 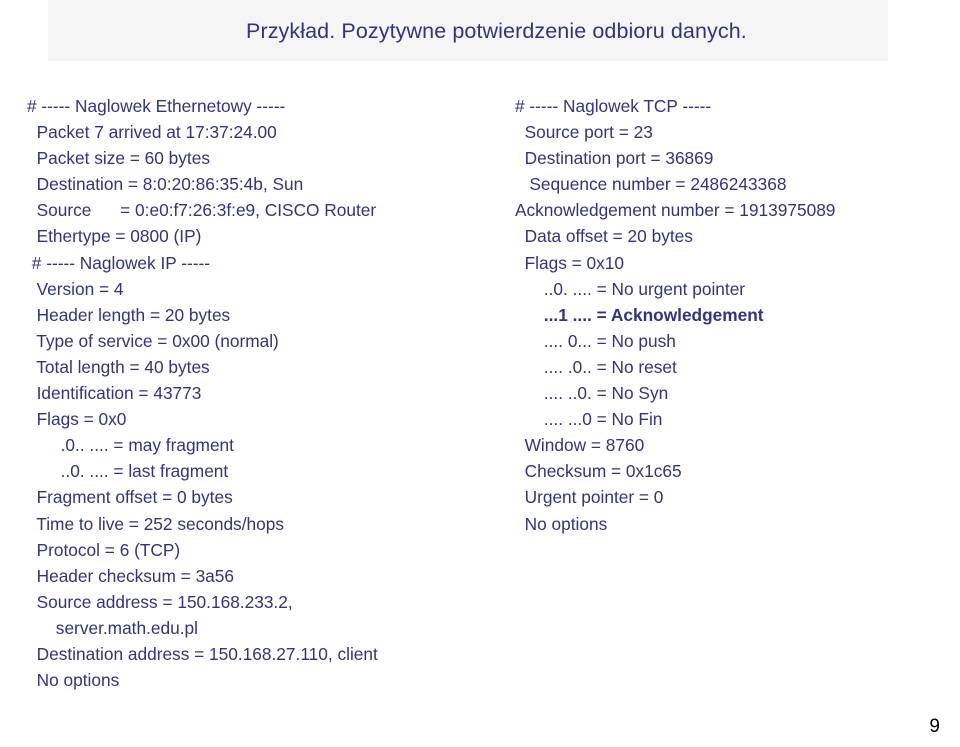 I want to click on packet-dump-line: Packet size = 60 bytes, so click(x=118, y=158).